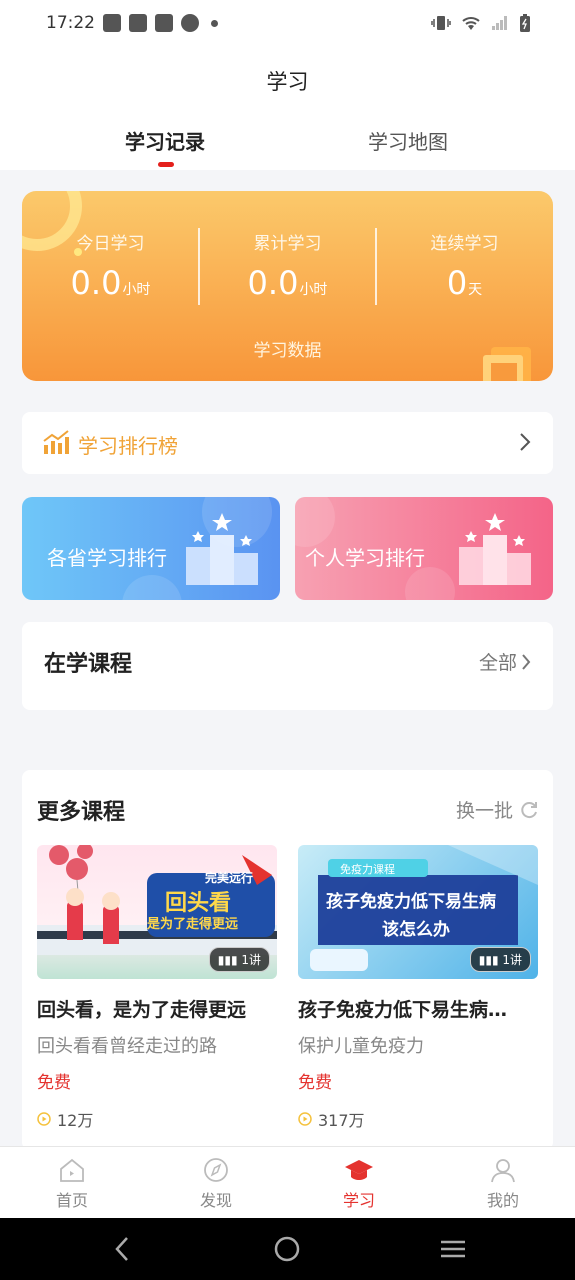 The image size is (575, 1280). I want to click on stat-value: 0天, so click(464, 283).